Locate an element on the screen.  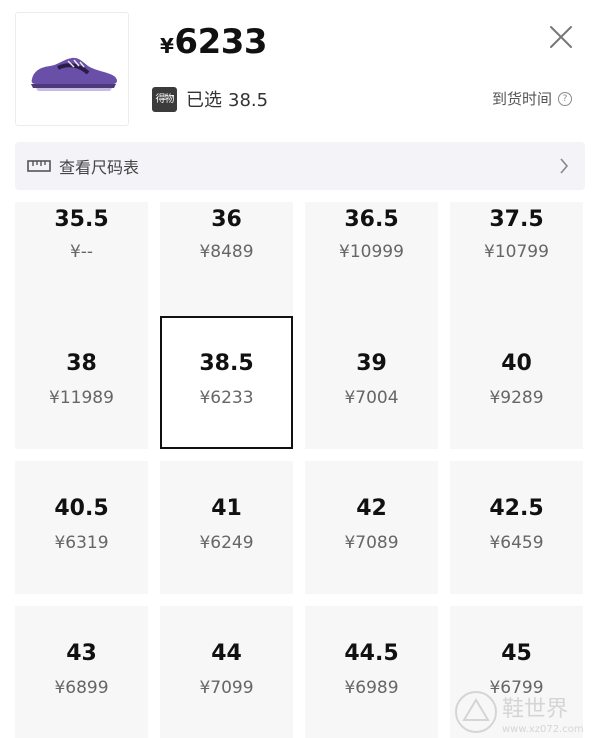
size-price: ¥10799 is located at coordinates (516, 252).